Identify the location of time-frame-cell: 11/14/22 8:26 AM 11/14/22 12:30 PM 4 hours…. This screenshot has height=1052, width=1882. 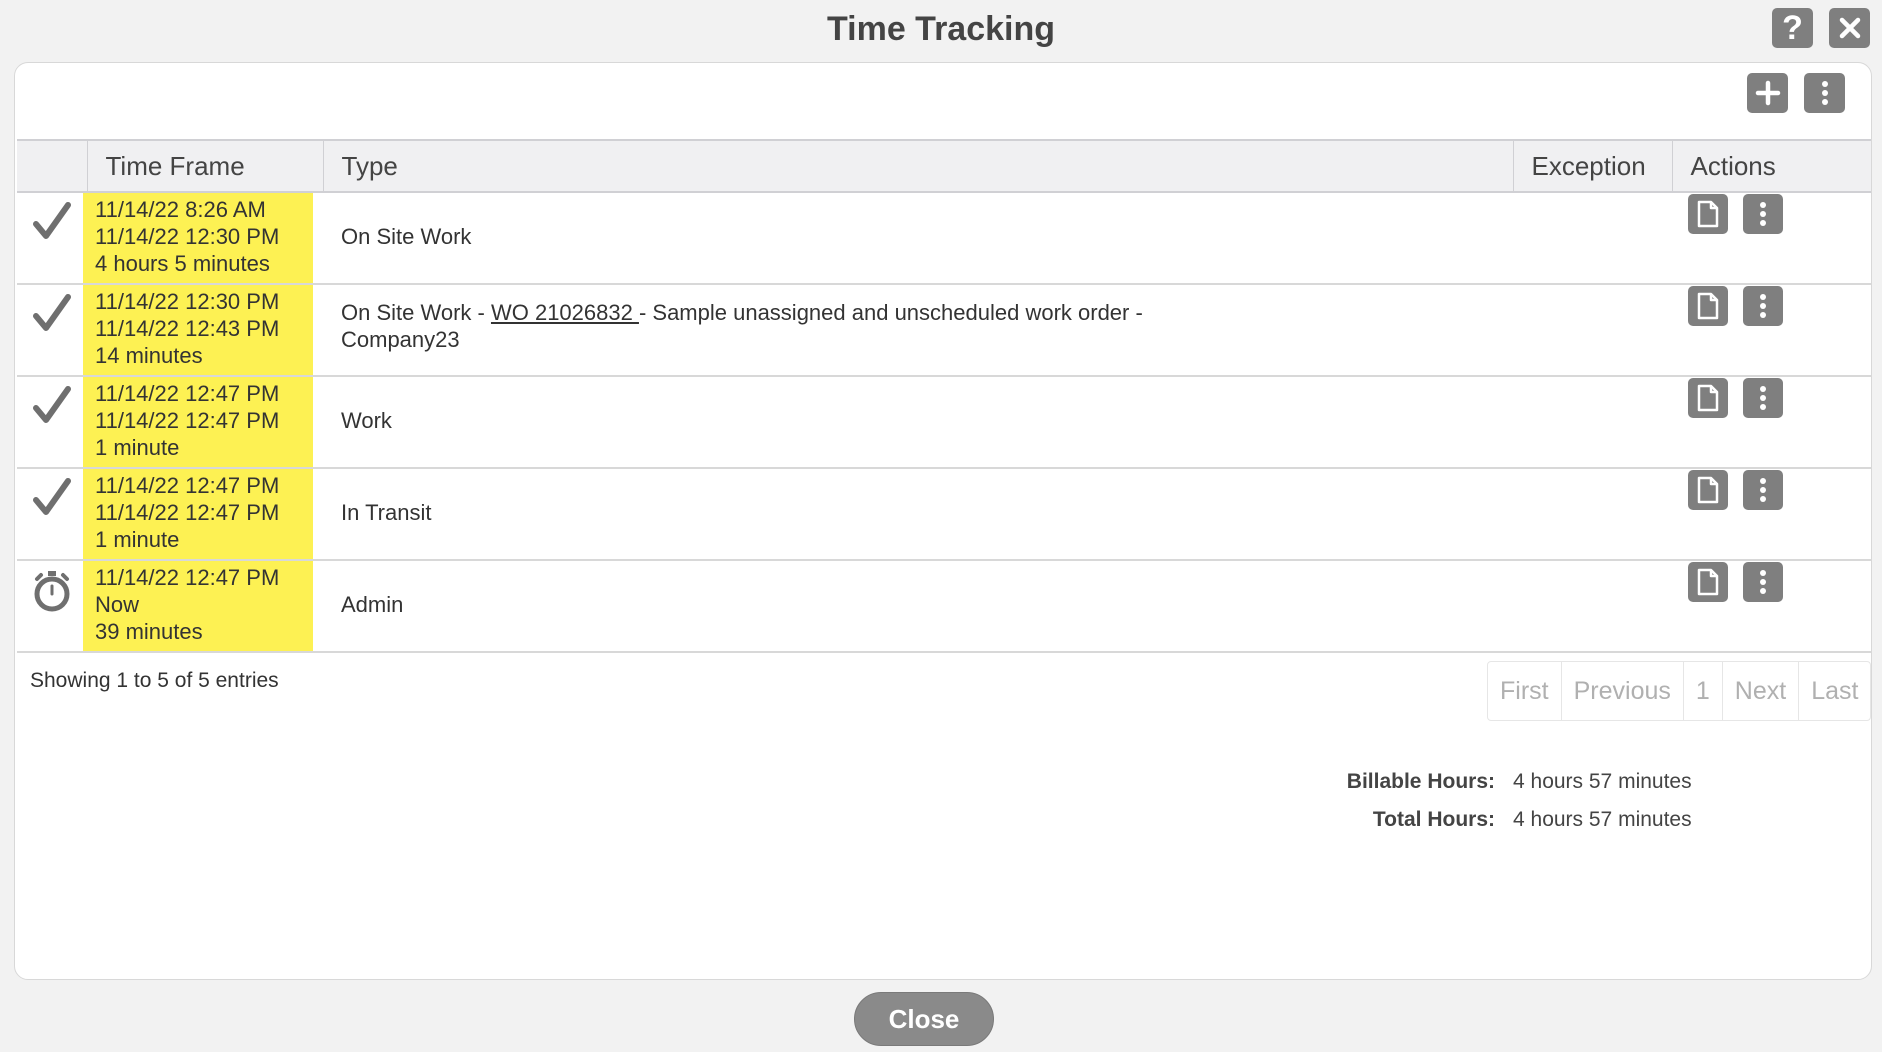
(203, 238).